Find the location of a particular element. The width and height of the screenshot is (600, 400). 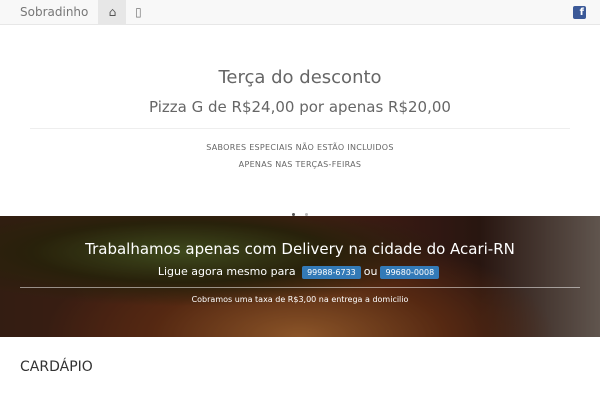

menu-heading: CARDÁPIO is located at coordinates (56, 367).